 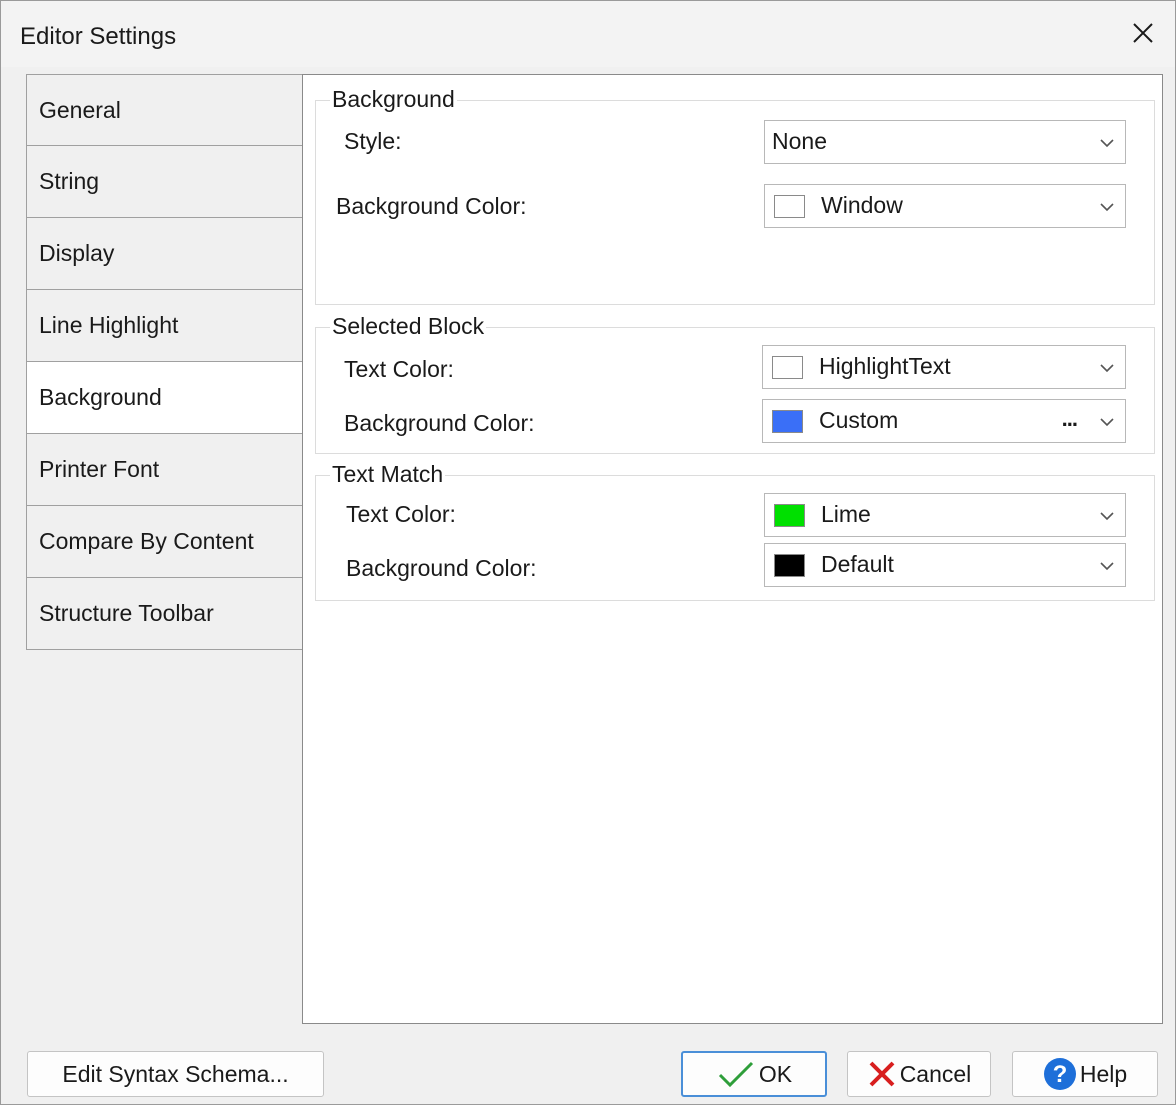 What do you see at coordinates (109, 325) in the screenshot?
I see `sidebar-item-label: Line Highlight` at bounding box center [109, 325].